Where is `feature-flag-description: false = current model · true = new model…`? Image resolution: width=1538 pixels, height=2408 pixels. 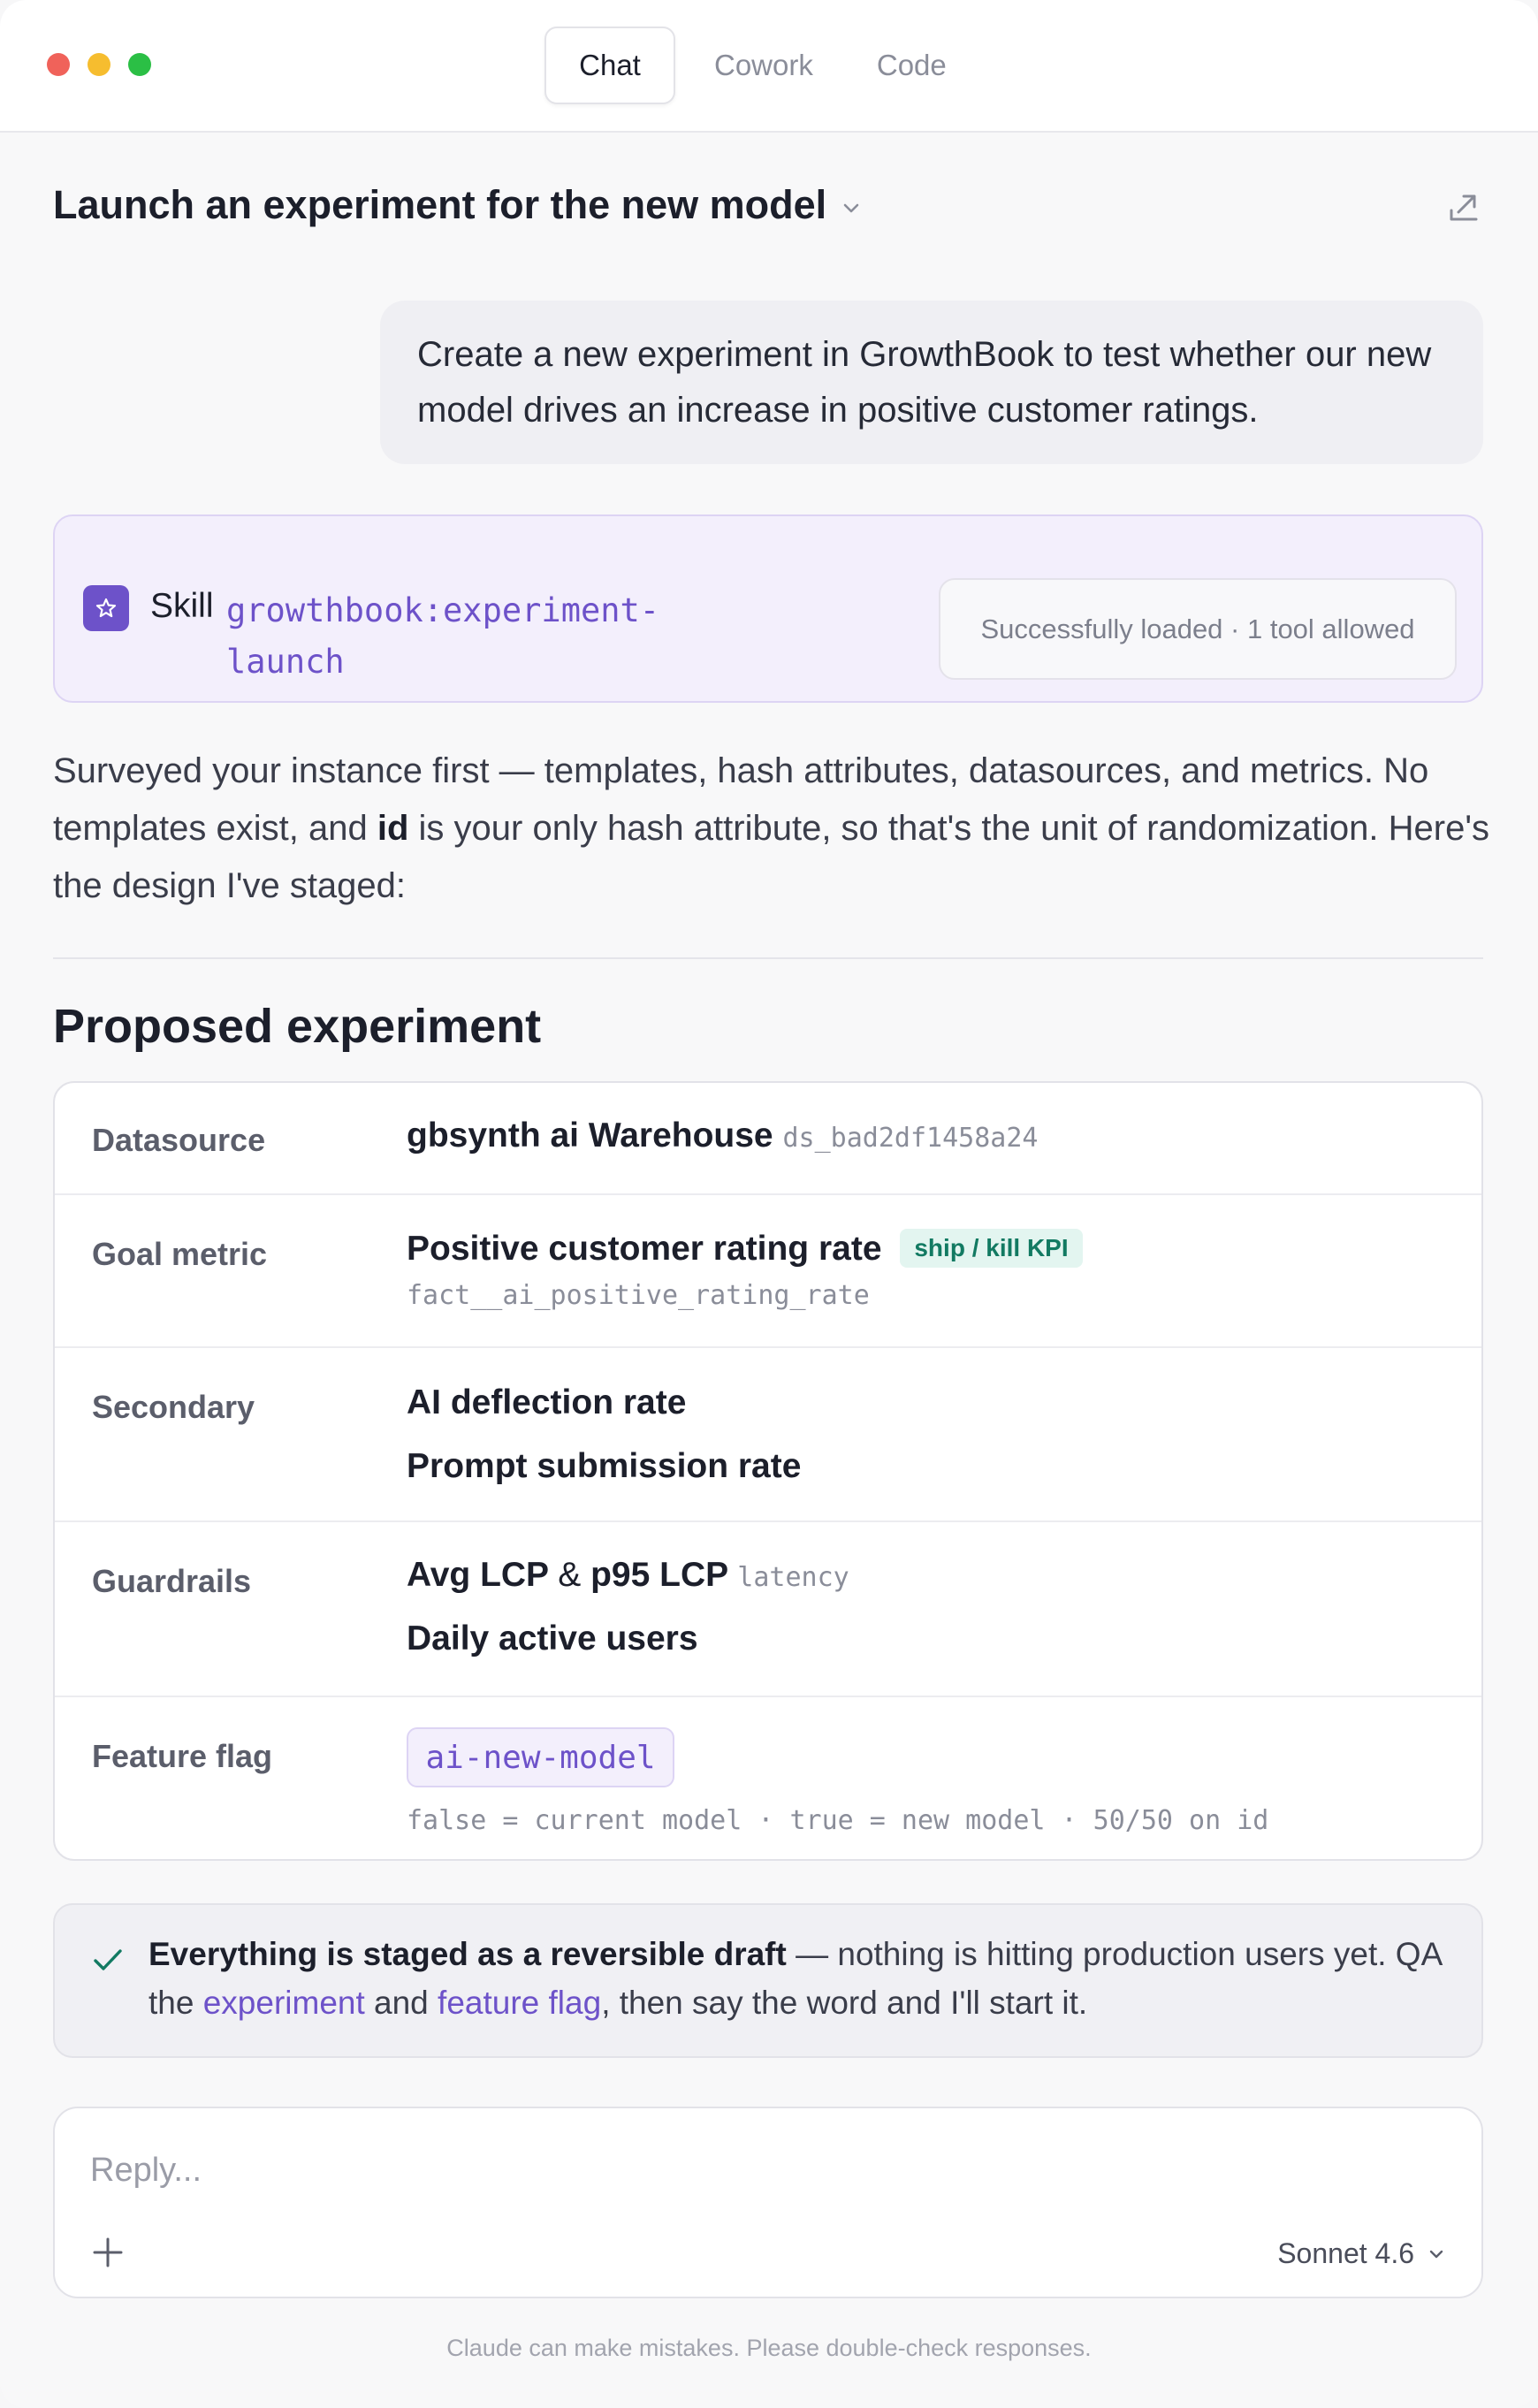 feature-flag-description: false = current model · true = new model… is located at coordinates (838, 1820).